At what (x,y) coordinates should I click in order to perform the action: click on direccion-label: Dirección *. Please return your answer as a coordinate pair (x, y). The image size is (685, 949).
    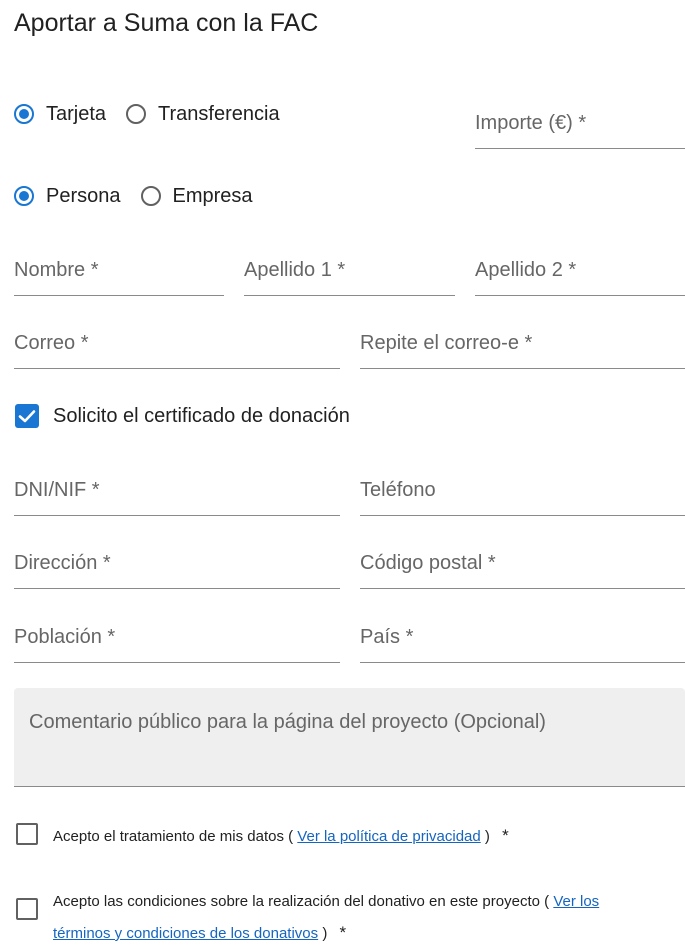
    Looking at the image, I should click on (62, 563).